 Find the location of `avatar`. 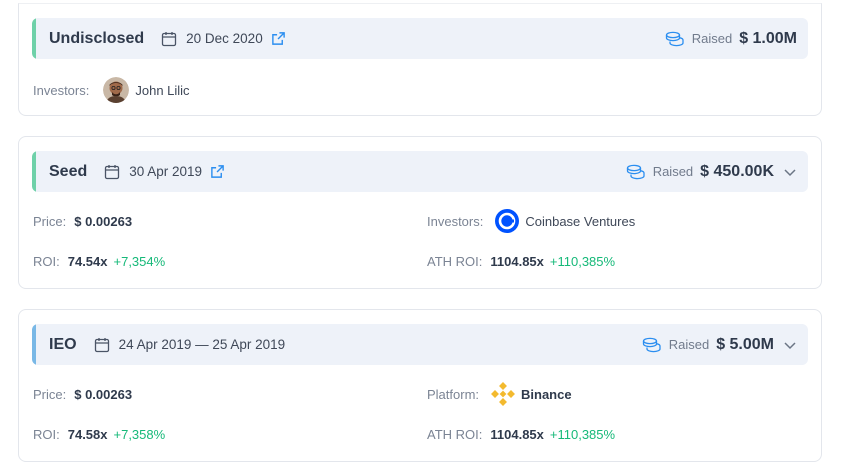

avatar is located at coordinates (116, 90).